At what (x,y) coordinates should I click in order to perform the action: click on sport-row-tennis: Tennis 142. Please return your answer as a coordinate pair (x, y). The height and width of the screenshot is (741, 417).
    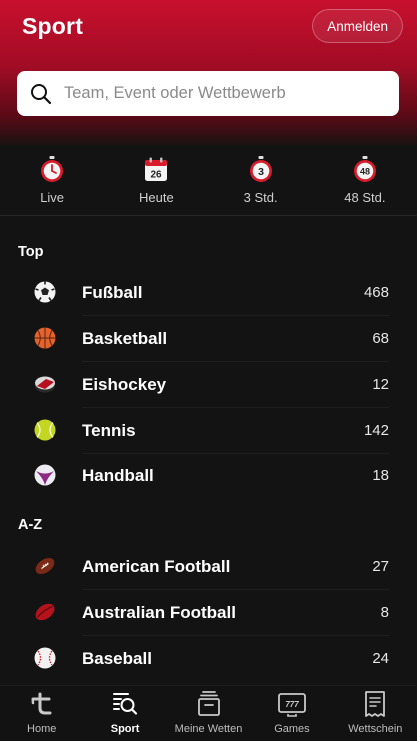
    Looking at the image, I should click on (208, 431).